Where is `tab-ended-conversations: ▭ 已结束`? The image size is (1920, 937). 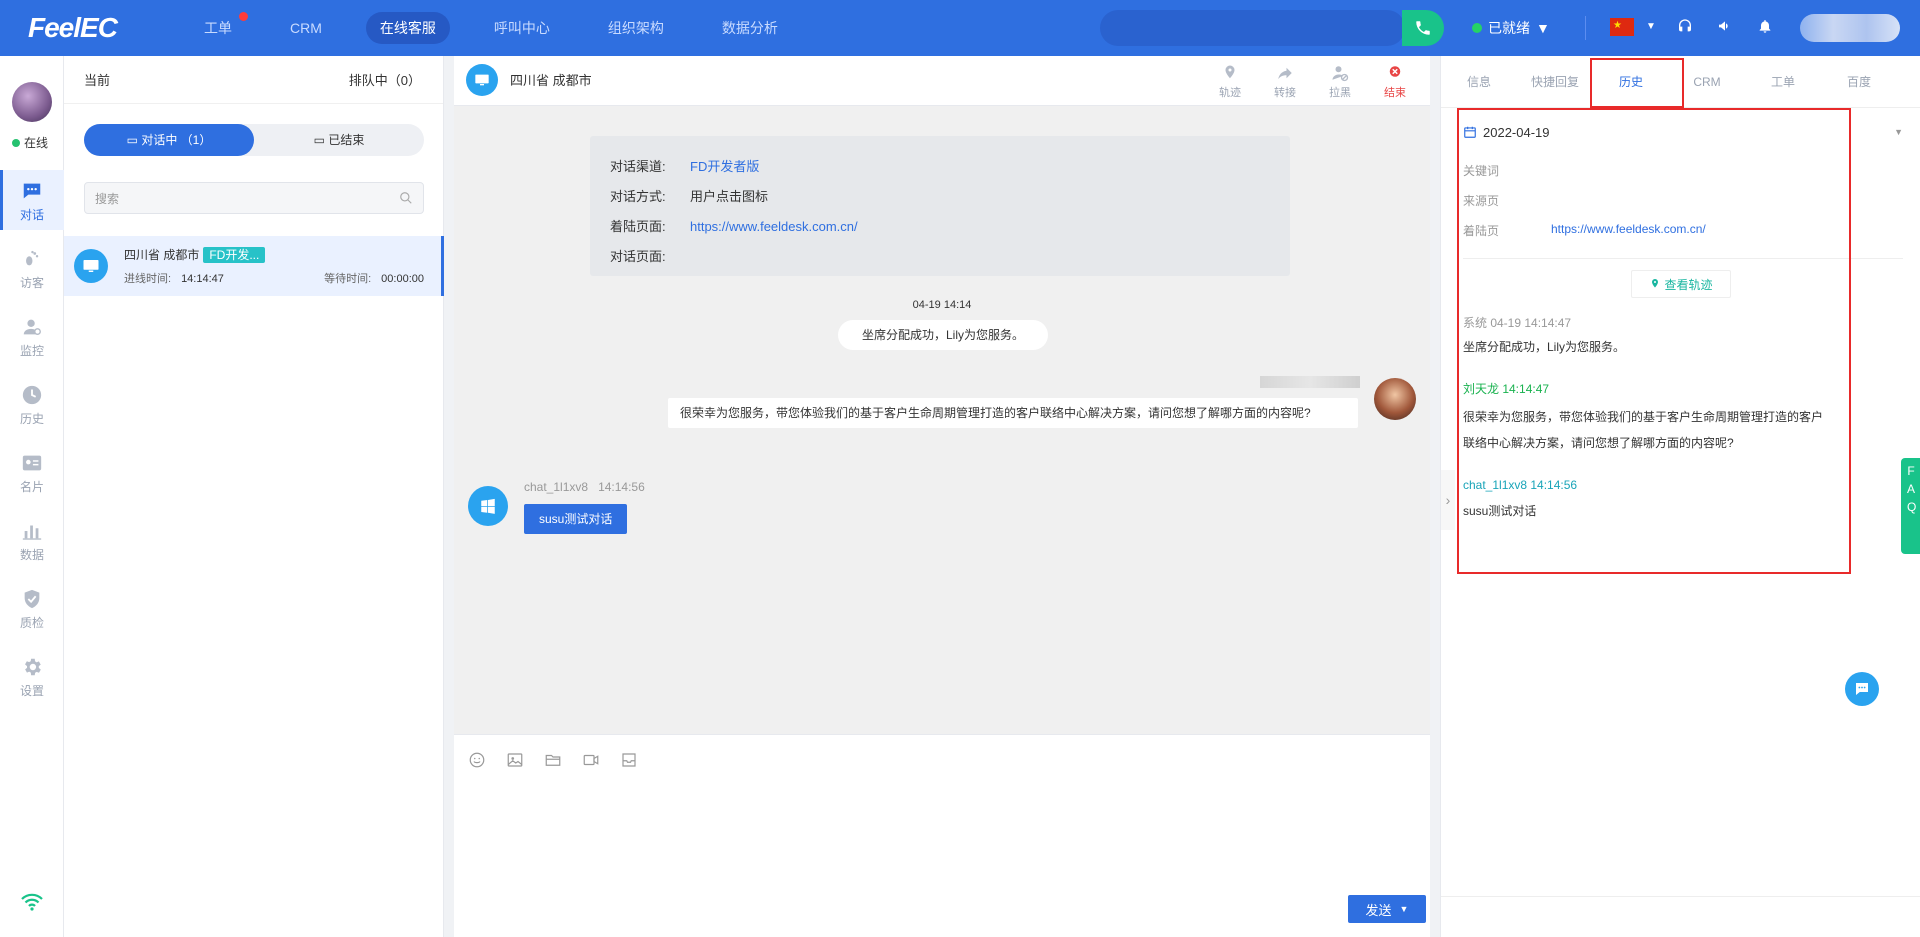 tab-ended-conversations: ▭ 已结束 is located at coordinates (339, 140).